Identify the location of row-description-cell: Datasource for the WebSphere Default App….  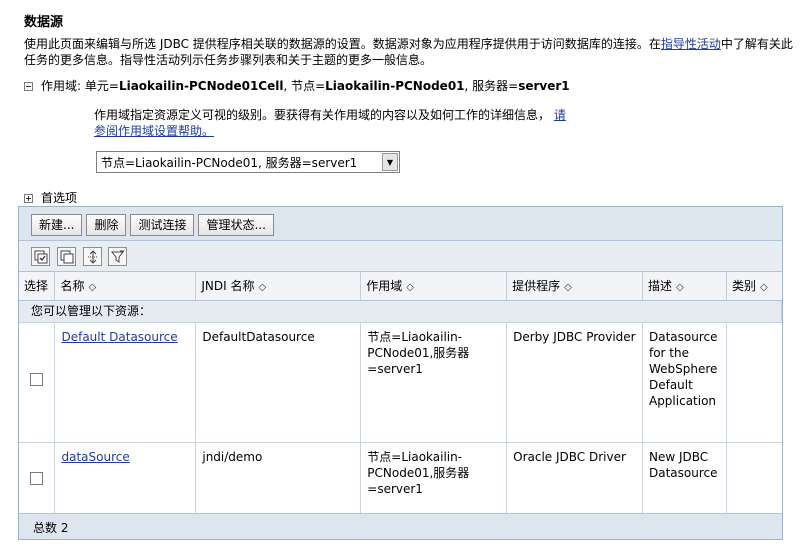
(684, 382).